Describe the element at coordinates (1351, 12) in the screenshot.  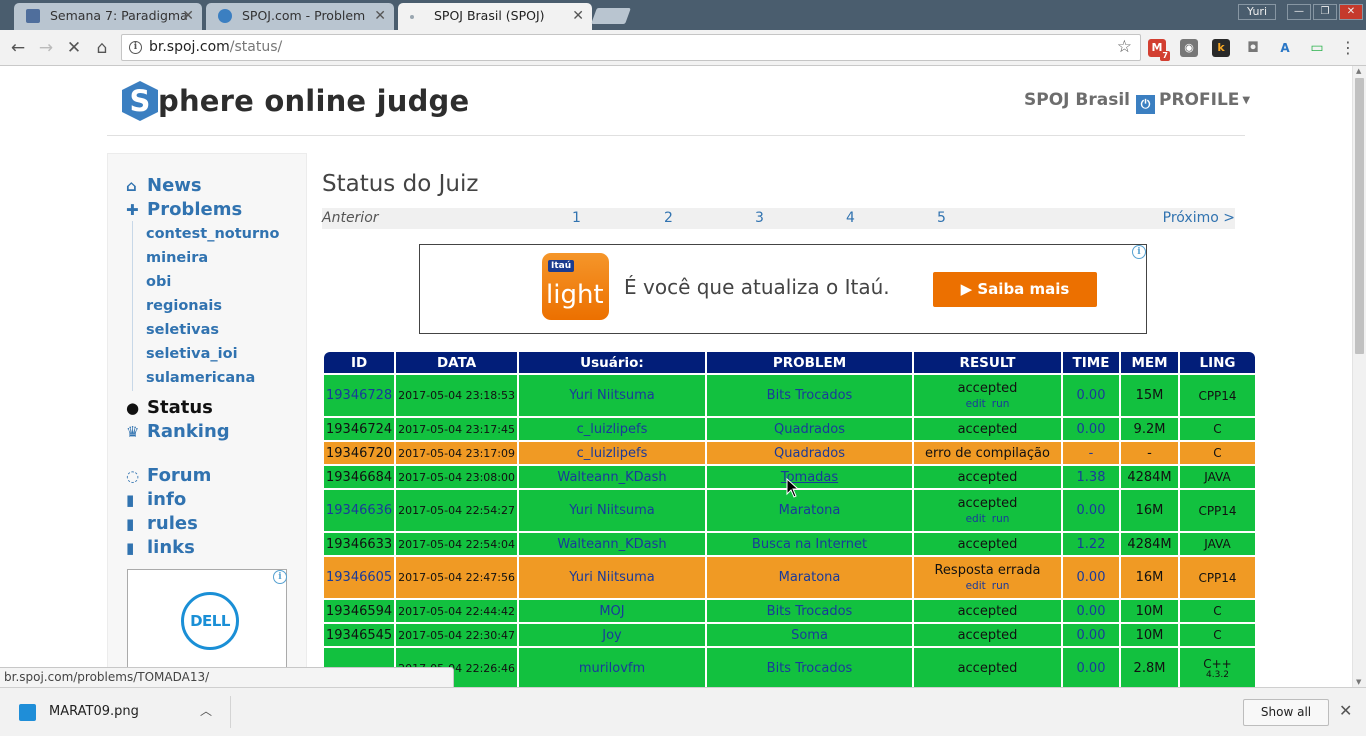
I see `window-close-icon: ✕` at that location.